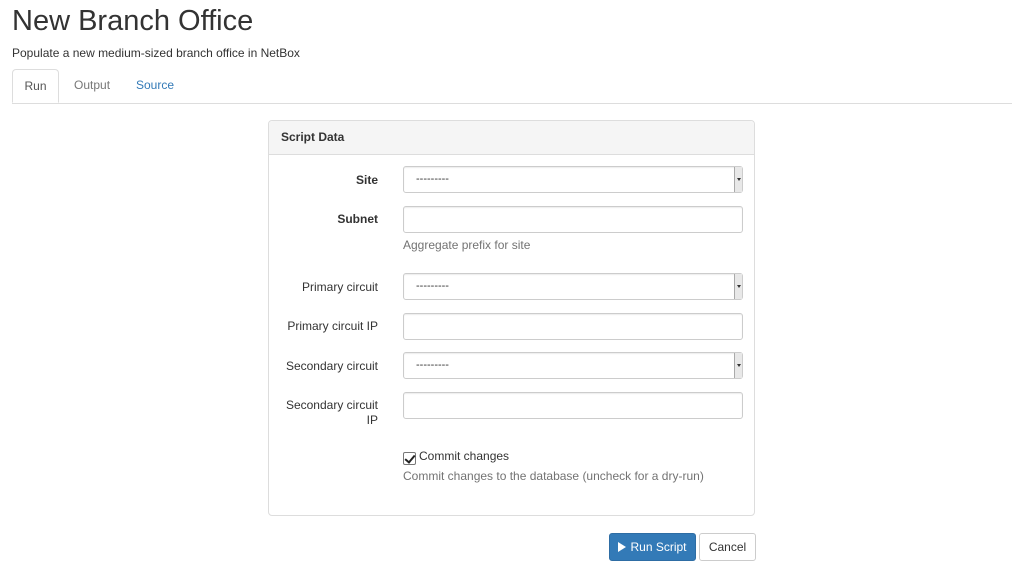  What do you see at coordinates (35, 86) in the screenshot?
I see `tab-run: Run` at bounding box center [35, 86].